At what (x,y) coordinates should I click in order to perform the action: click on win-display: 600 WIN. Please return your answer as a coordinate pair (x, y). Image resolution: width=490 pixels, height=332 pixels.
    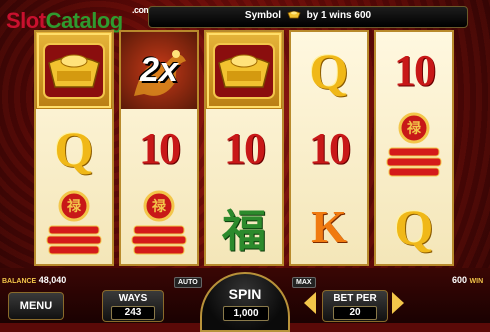
    Looking at the image, I should click on (467, 280).